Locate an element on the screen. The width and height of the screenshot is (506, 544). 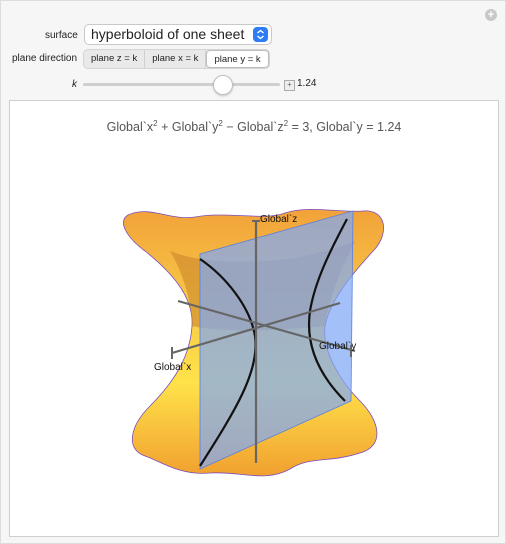
plane-z-option: plane z = k is located at coordinates (115, 59).